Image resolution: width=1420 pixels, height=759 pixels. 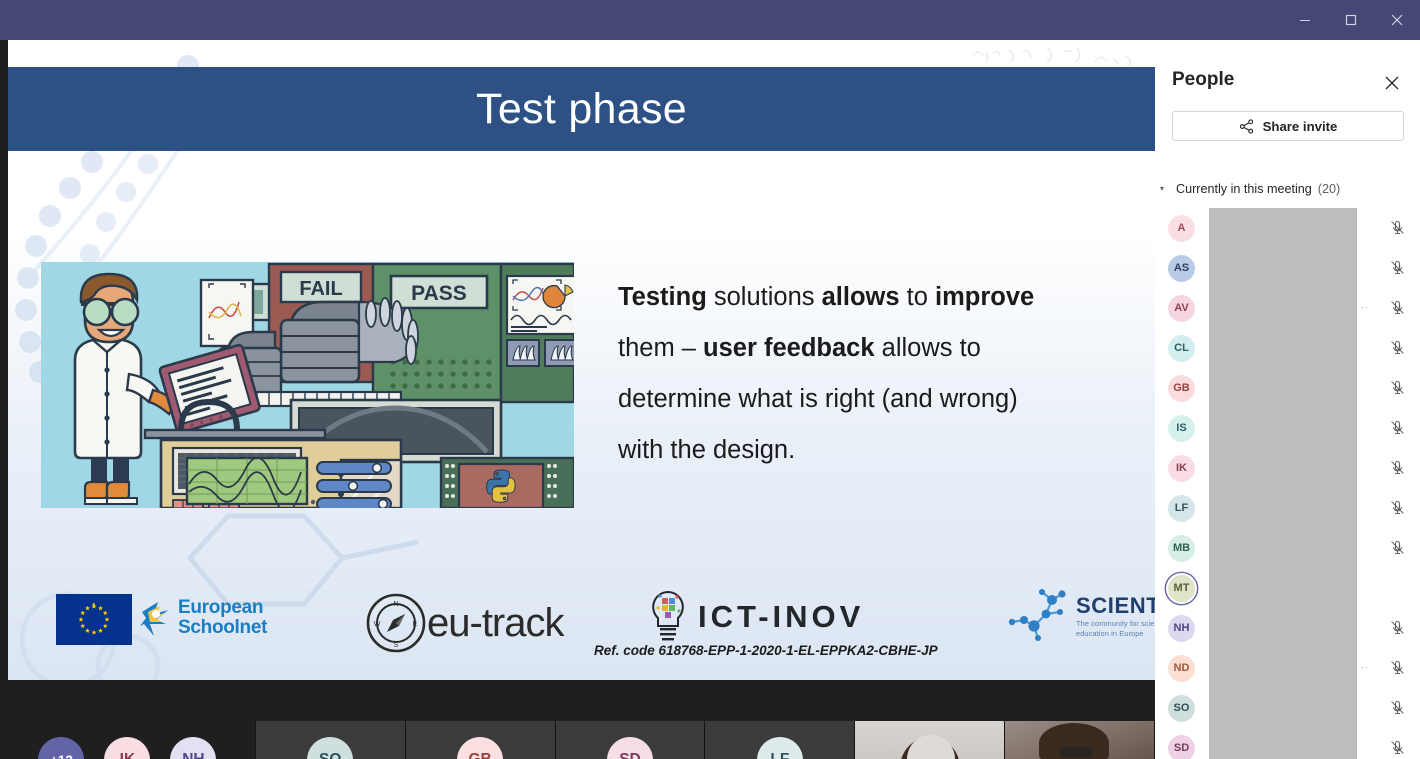 I want to click on eu-track-logo: N S E W eu-track, so click(x=464, y=623).